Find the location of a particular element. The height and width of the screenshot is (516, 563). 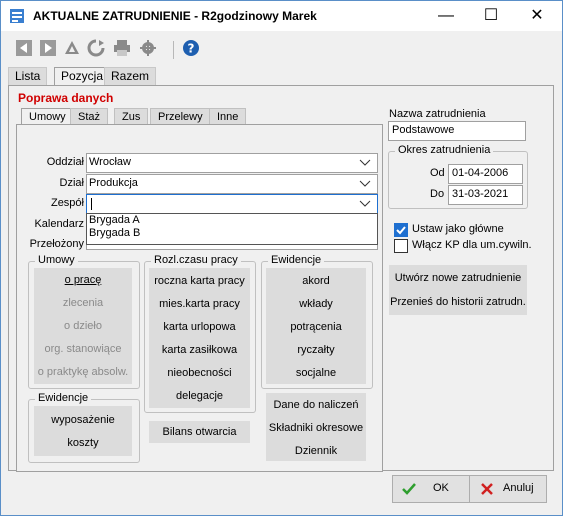

checkmark-icon is located at coordinates (409, 489).